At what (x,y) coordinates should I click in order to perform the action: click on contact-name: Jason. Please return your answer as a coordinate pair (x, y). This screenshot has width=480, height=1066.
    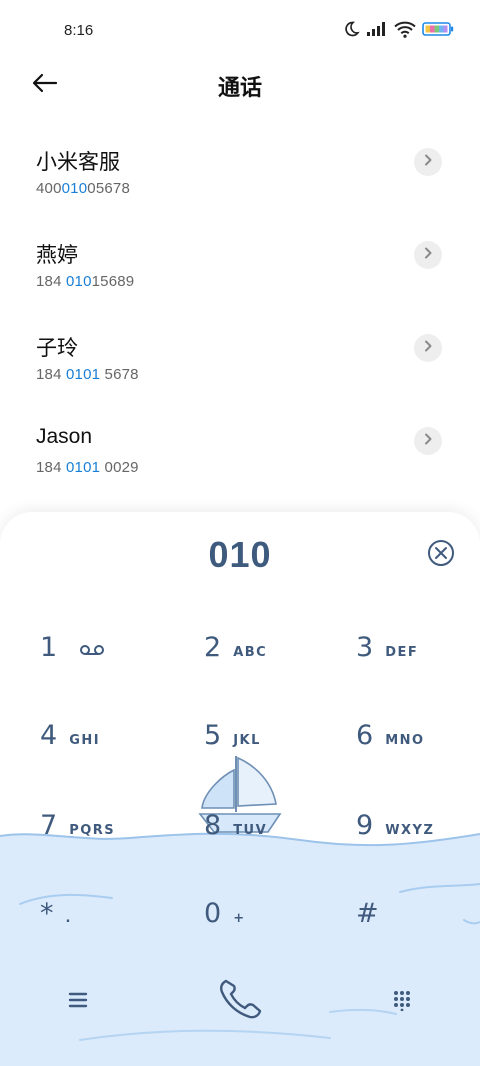
    Looking at the image, I should click on (64, 436).